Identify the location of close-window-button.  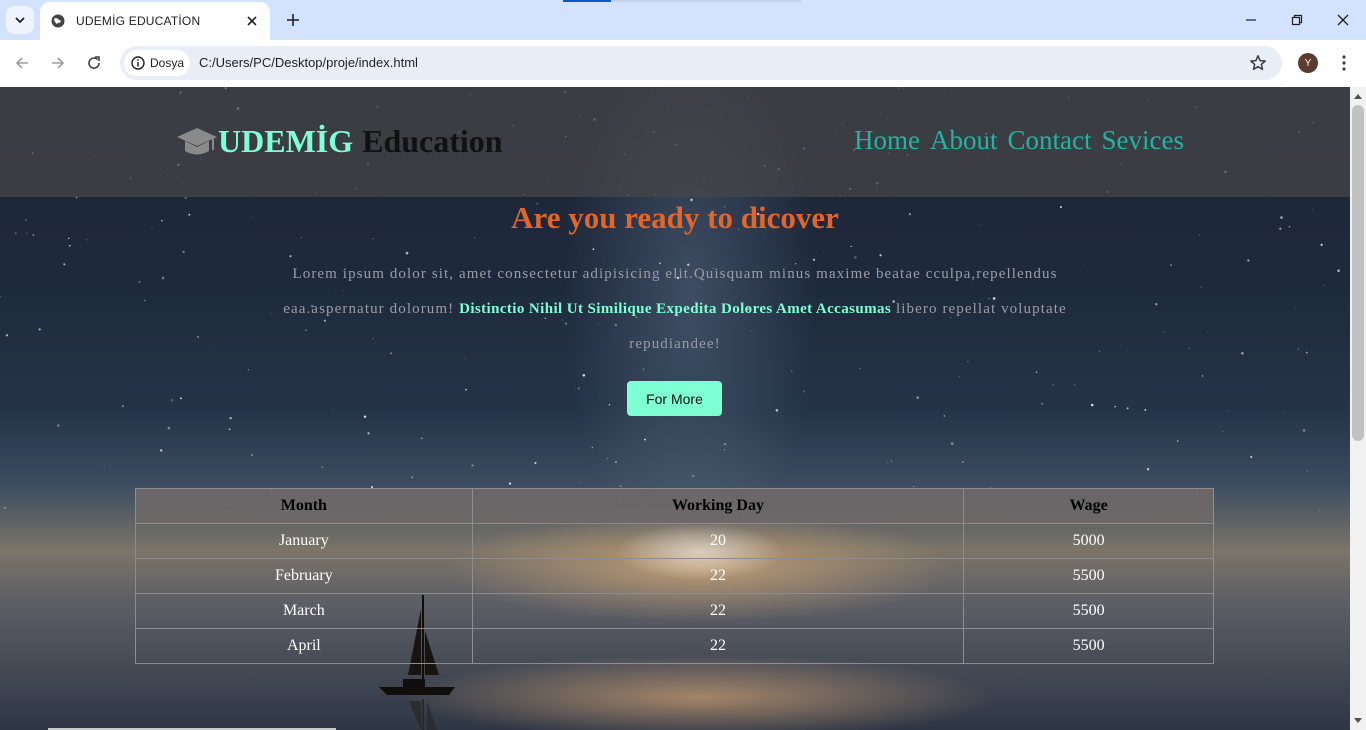
(1343, 20).